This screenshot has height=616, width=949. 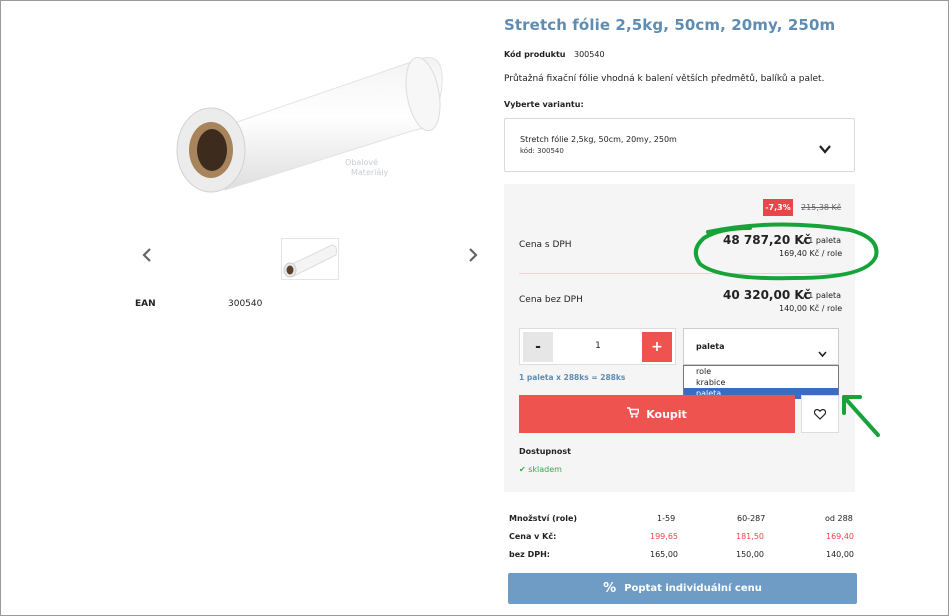 What do you see at coordinates (664, 536) in the screenshot?
I see `tier-cell: 199,65` at bounding box center [664, 536].